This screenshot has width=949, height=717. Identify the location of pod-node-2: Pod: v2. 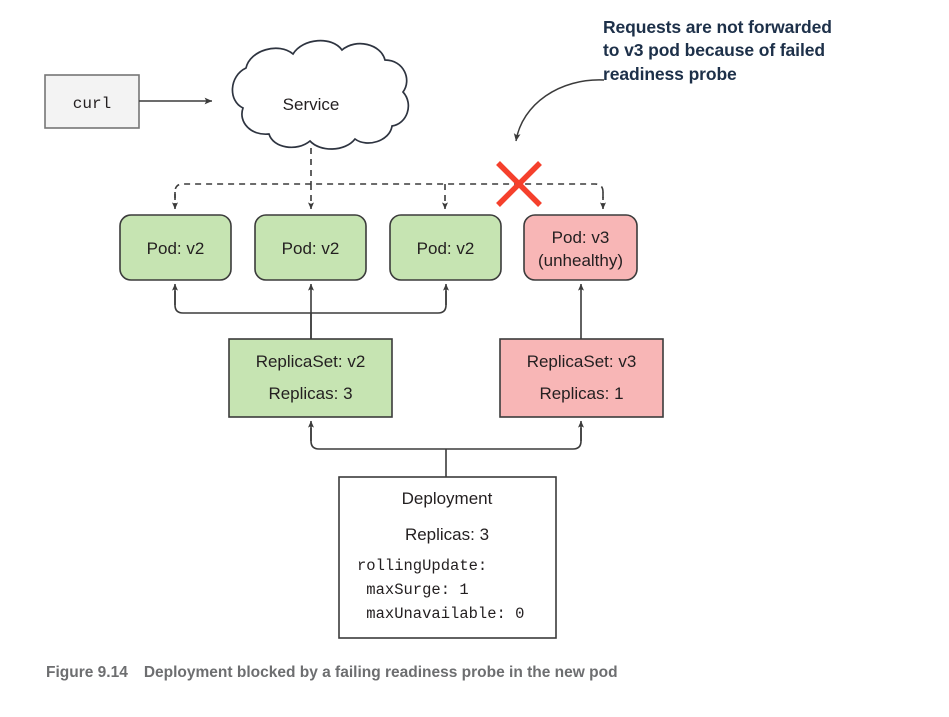
(310, 247).